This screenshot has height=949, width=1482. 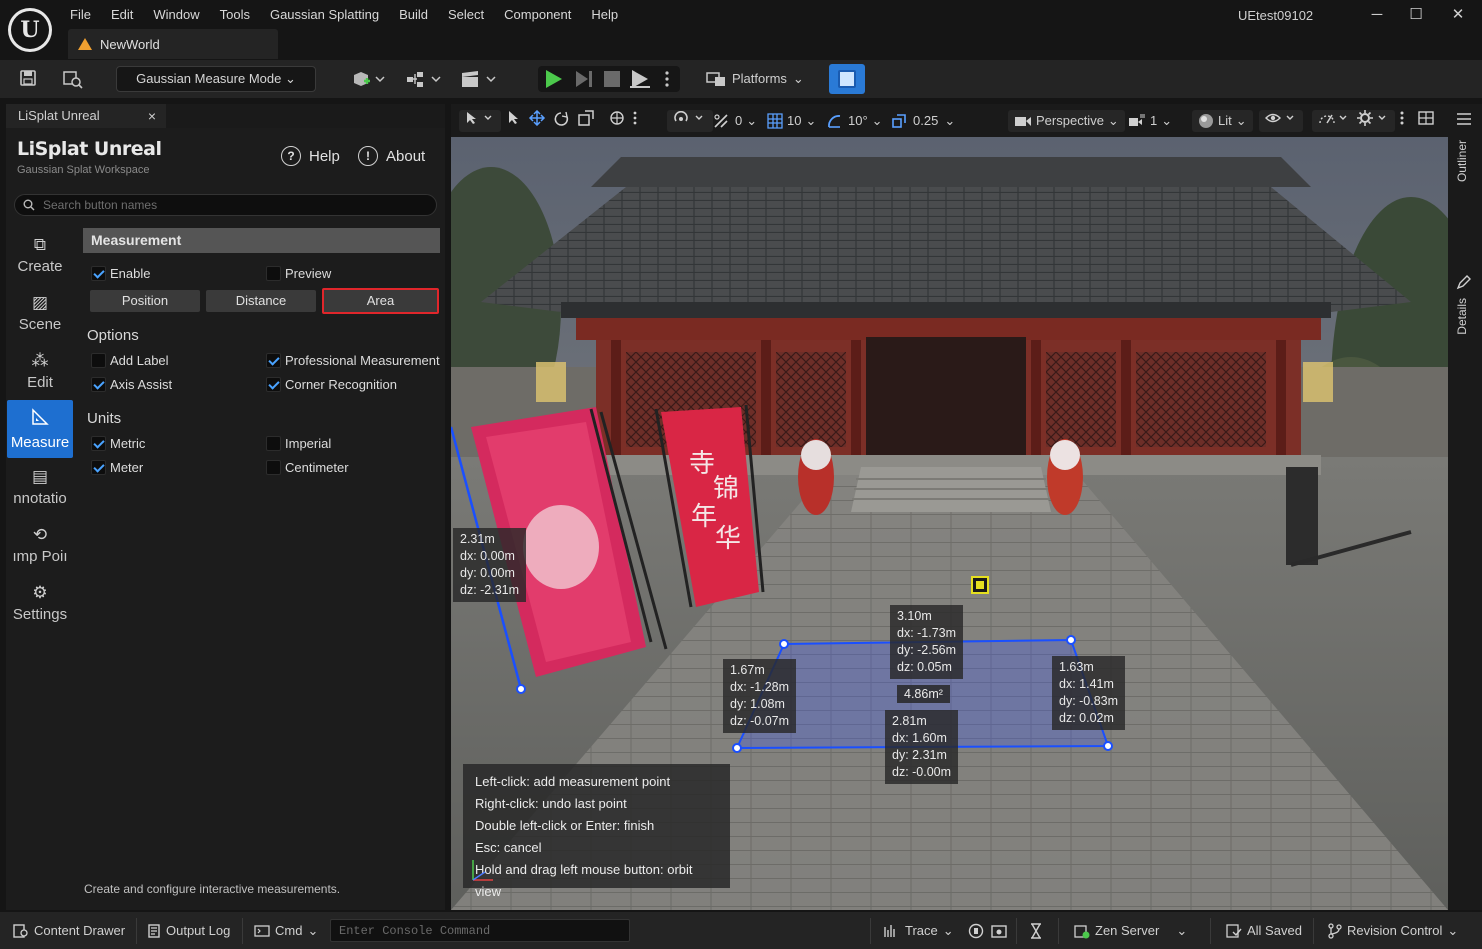 I want to click on jump-point-icon: ⟲, so click(x=40, y=534).